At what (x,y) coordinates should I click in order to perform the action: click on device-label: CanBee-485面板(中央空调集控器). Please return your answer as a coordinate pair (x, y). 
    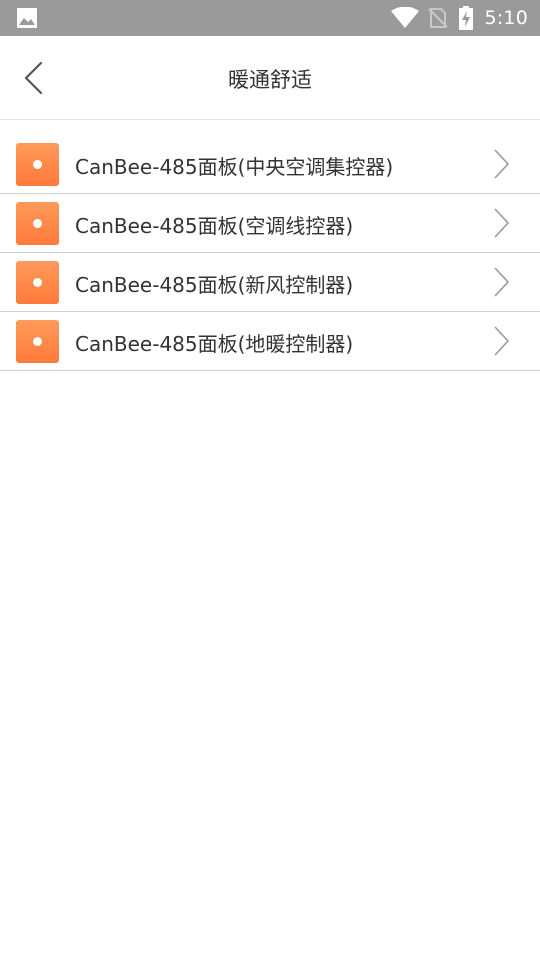
    Looking at the image, I should click on (234, 167).